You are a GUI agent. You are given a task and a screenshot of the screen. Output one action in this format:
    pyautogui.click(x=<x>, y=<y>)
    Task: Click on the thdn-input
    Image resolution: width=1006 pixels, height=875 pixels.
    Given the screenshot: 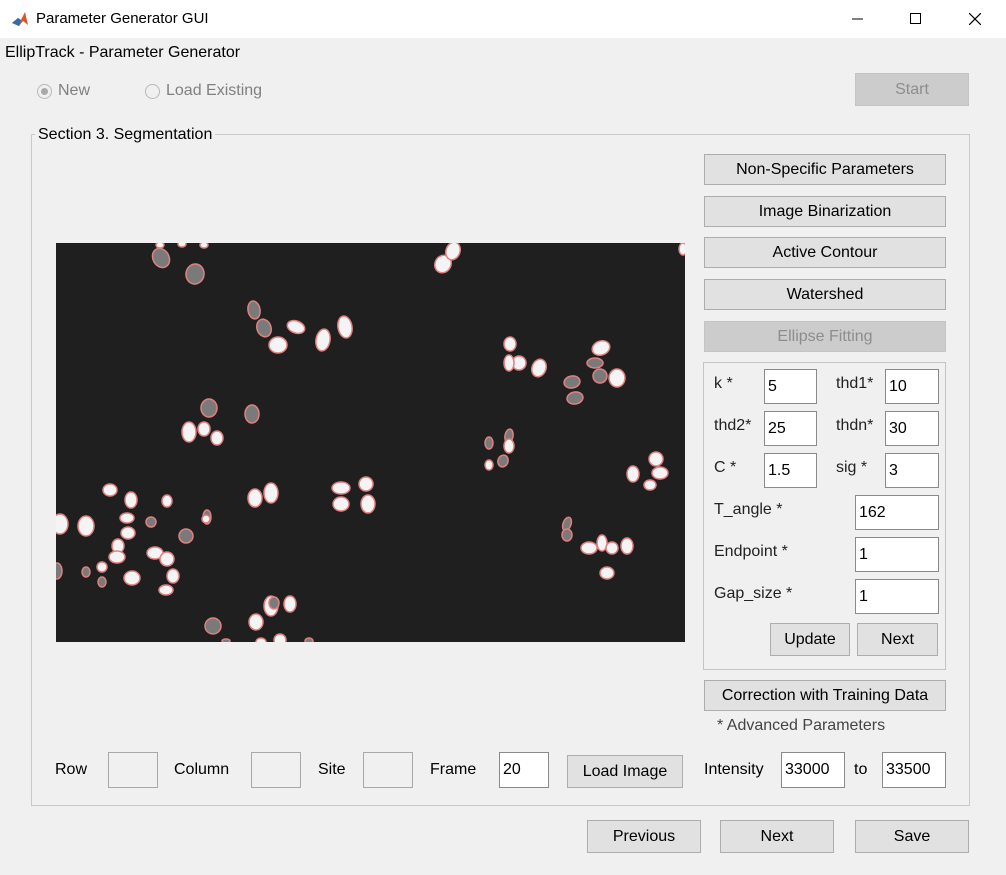 What is the action you would take?
    pyautogui.click(x=912, y=428)
    